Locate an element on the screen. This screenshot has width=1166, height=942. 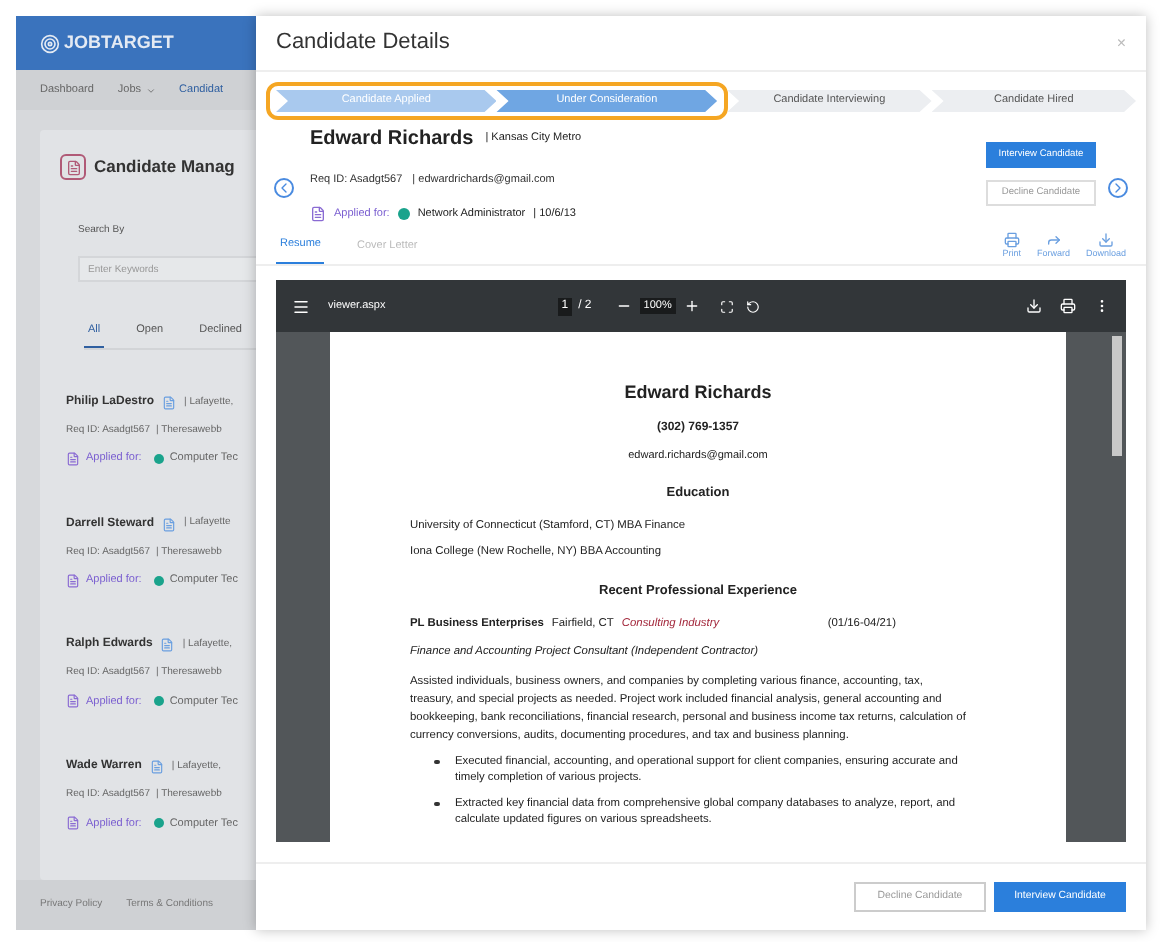
fit-page-icon is located at coordinates (726, 306).